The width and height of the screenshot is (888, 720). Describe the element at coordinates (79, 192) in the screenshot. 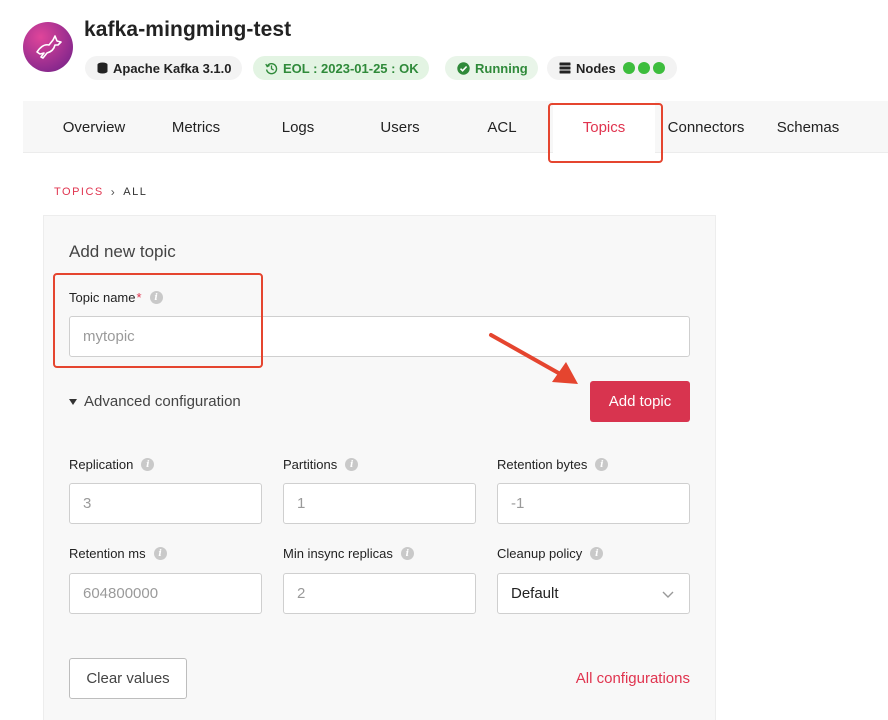

I see `breadcrumb-topics-link: TOPICS` at that location.